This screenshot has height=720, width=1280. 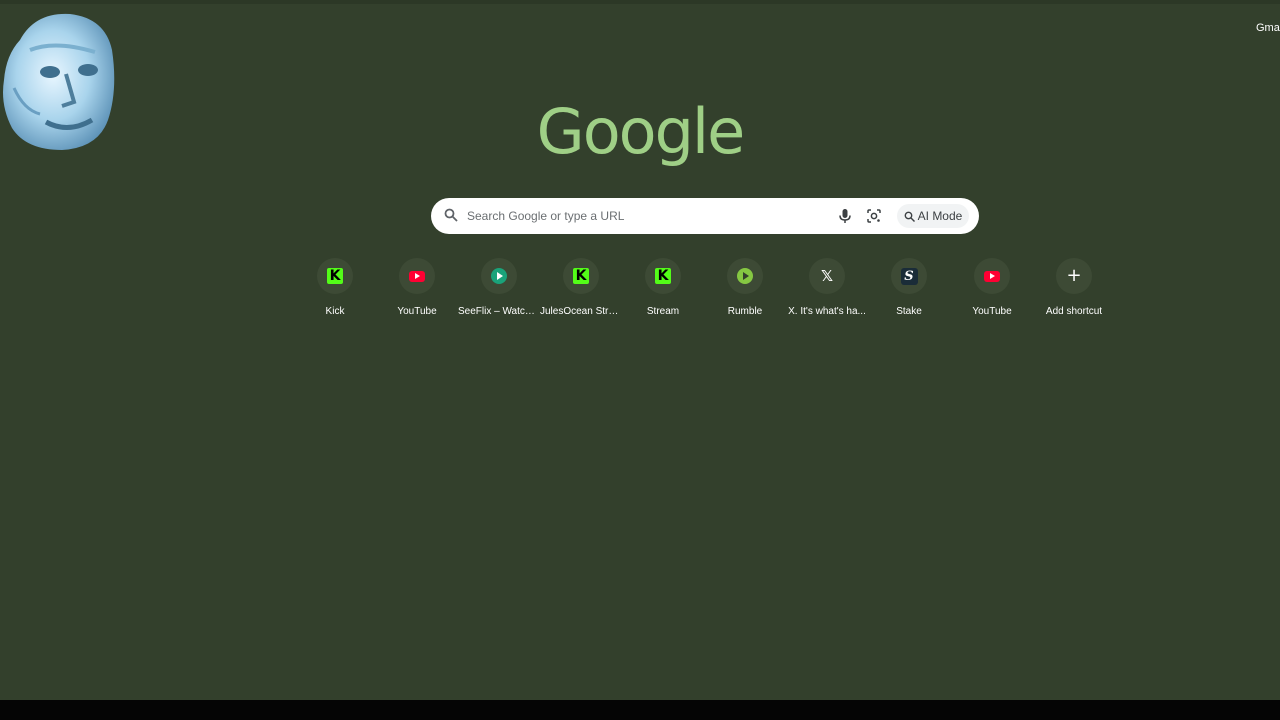 What do you see at coordinates (641, 131) in the screenshot?
I see `google-logo: Google` at bounding box center [641, 131].